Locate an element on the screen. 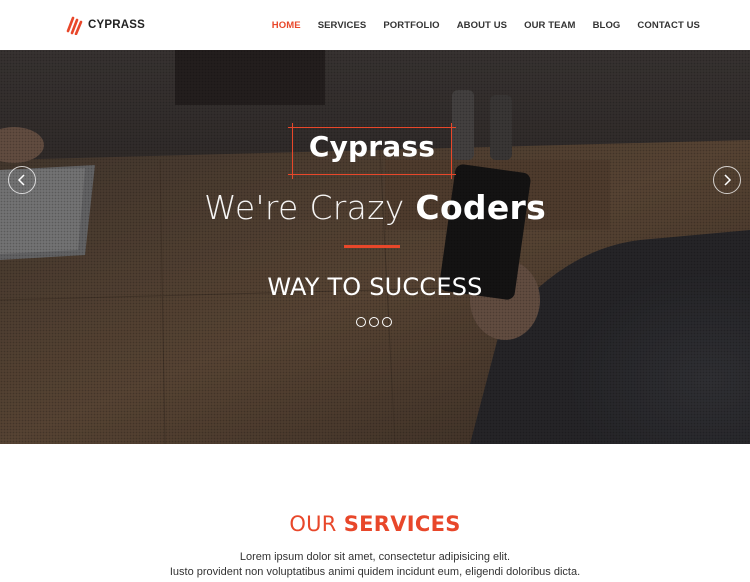 The width and height of the screenshot is (750, 582). next-slide-button is located at coordinates (727, 180).